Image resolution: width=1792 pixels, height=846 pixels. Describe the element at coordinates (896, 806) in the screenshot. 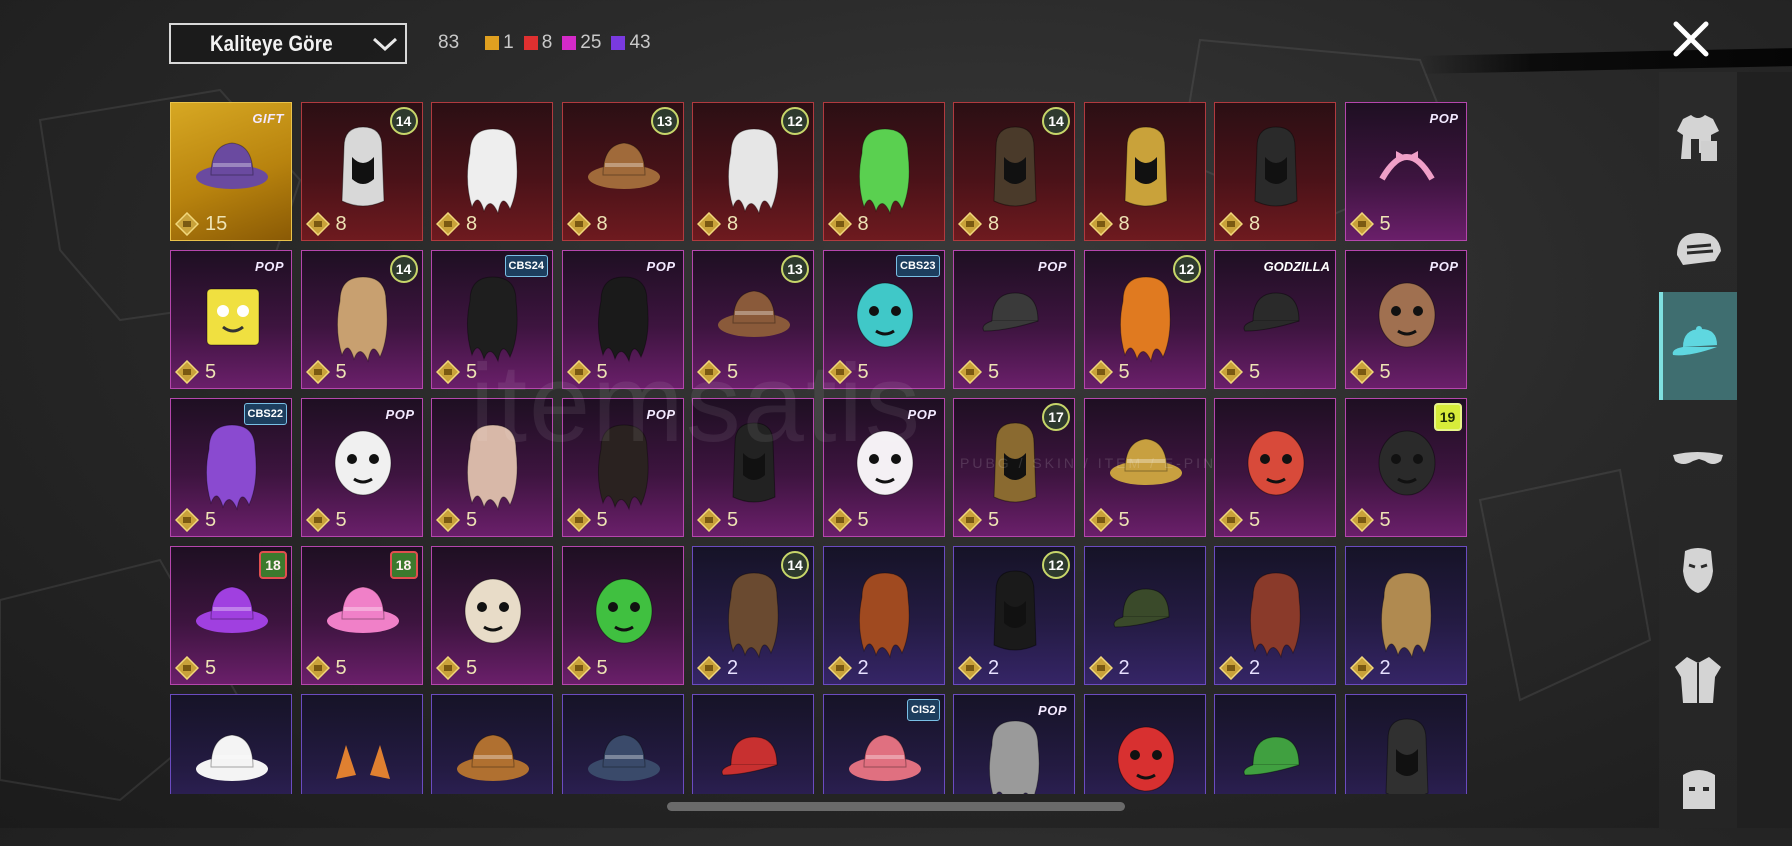

I see `horizontal-scrollbar` at that location.